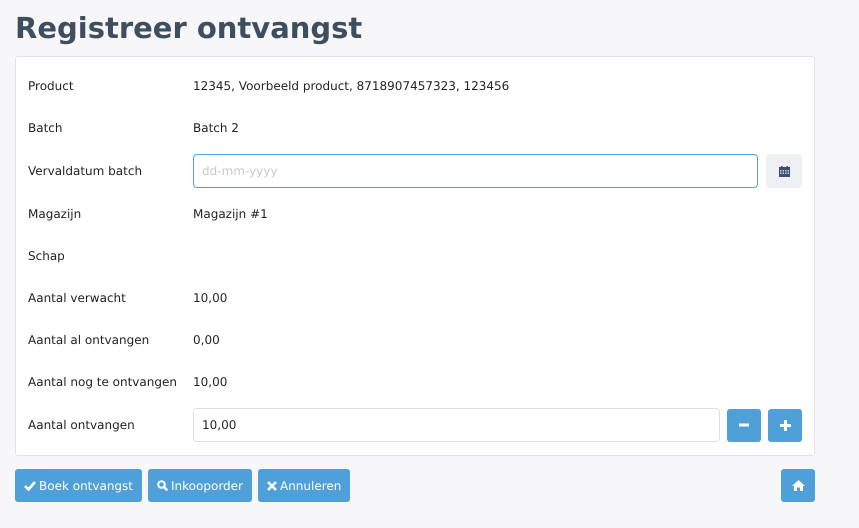  Describe the element at coordinates (231, 214) in the screenshot. I see `field-value: Magazijn #1` at that location.